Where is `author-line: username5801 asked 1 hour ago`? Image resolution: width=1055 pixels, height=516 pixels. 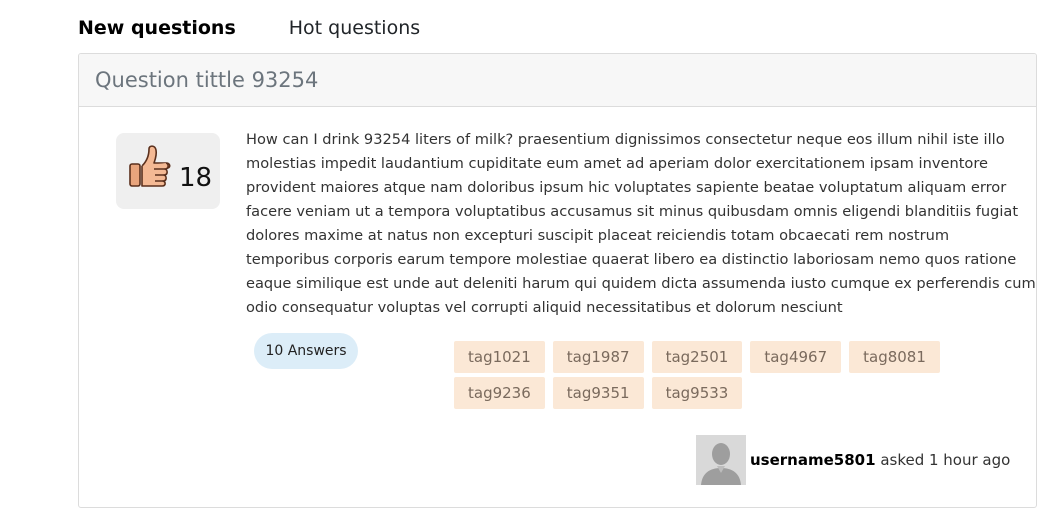 author-line: username5801 asked 1 hour ago is located at coordinates (880, 460).